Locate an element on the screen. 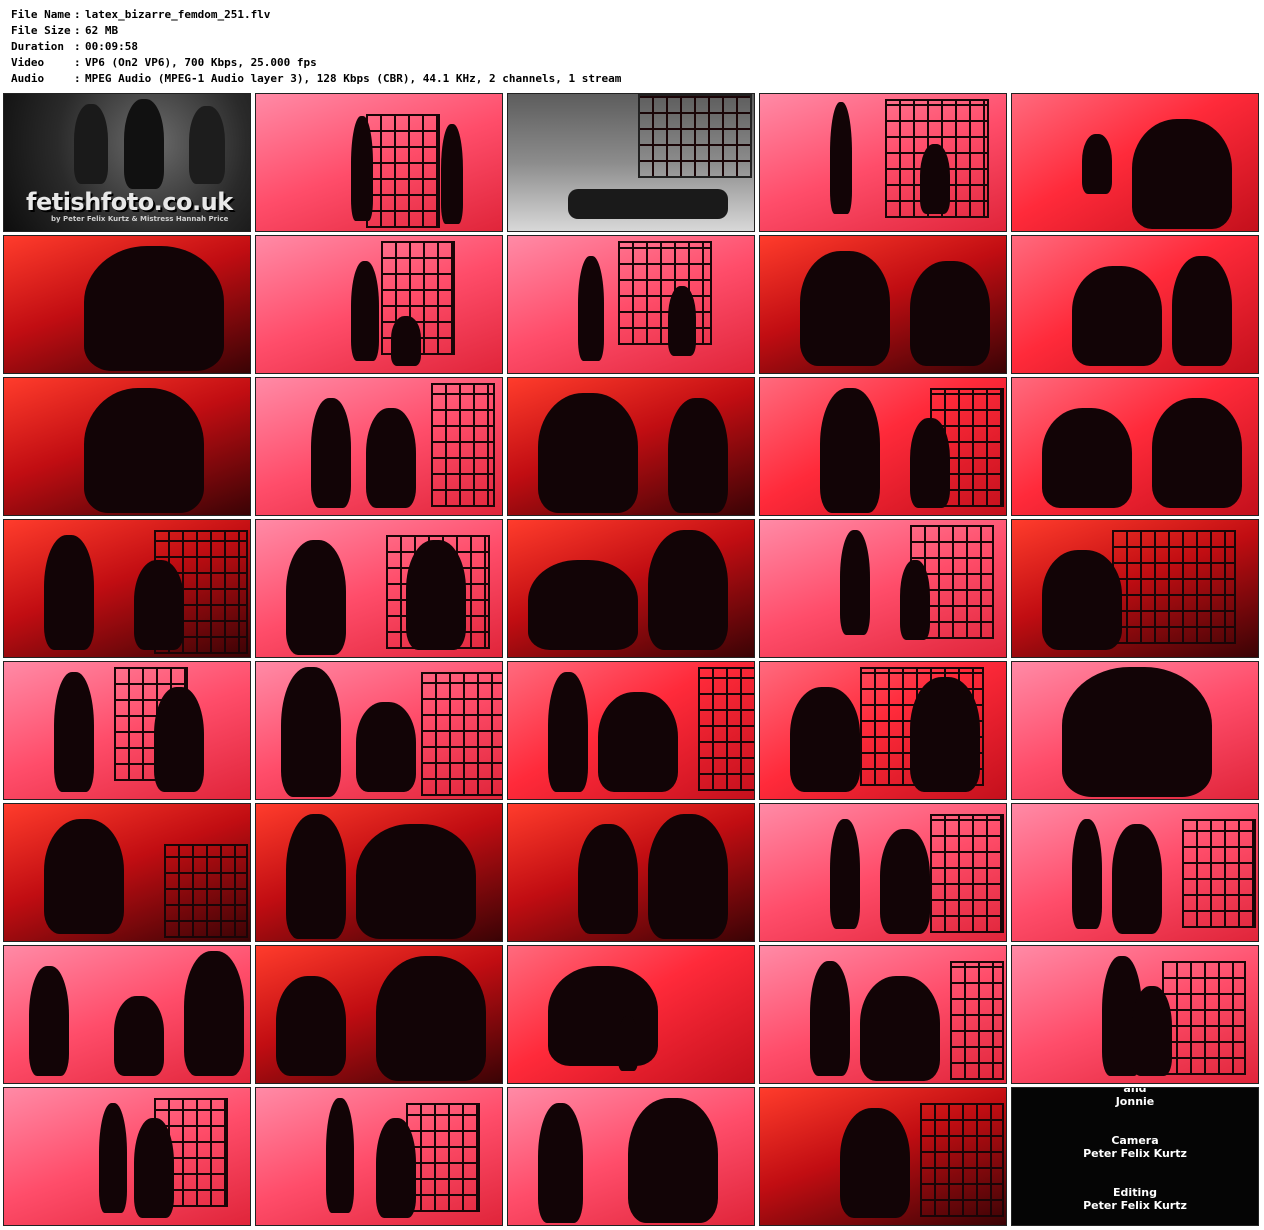 This screenshot has width=1264, height=1230. meta-label: File Size is located at coordinates (41, 30).